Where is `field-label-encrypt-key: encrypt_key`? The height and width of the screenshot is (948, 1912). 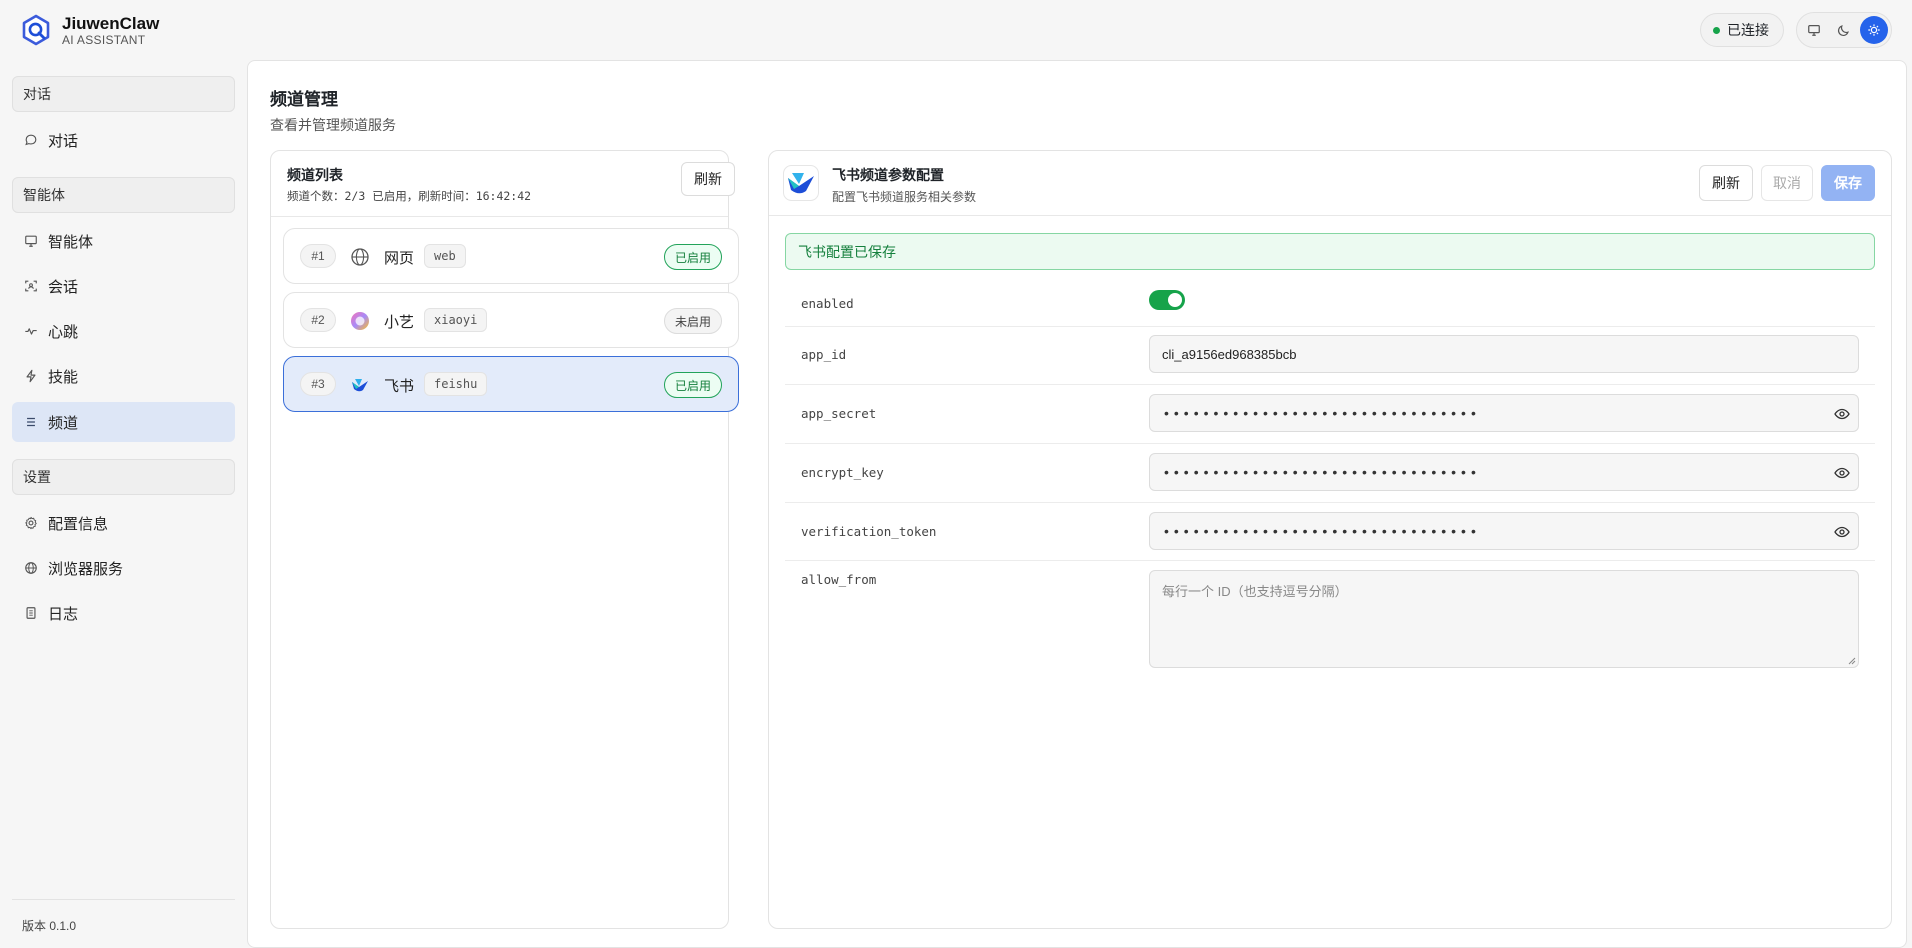 field-label-encrypt-key: encrypt_key is located at coordinates (842, 472).